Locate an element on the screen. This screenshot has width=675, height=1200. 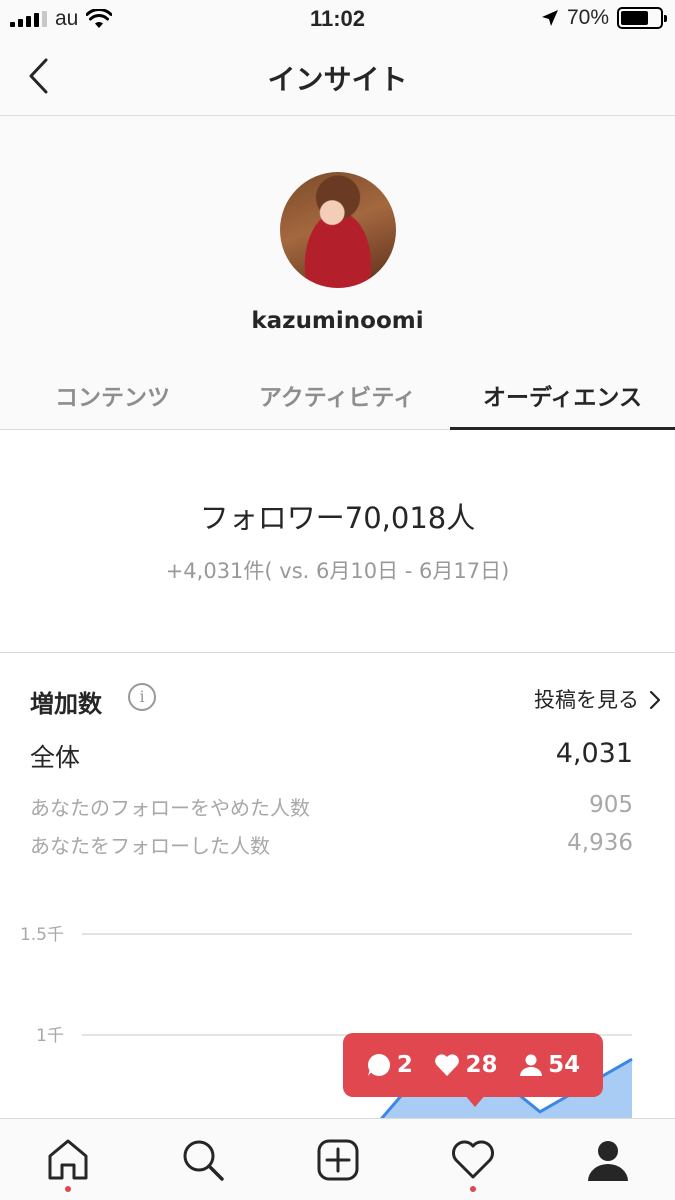
activity-notification-dot is located at coordinates (472, 1189).